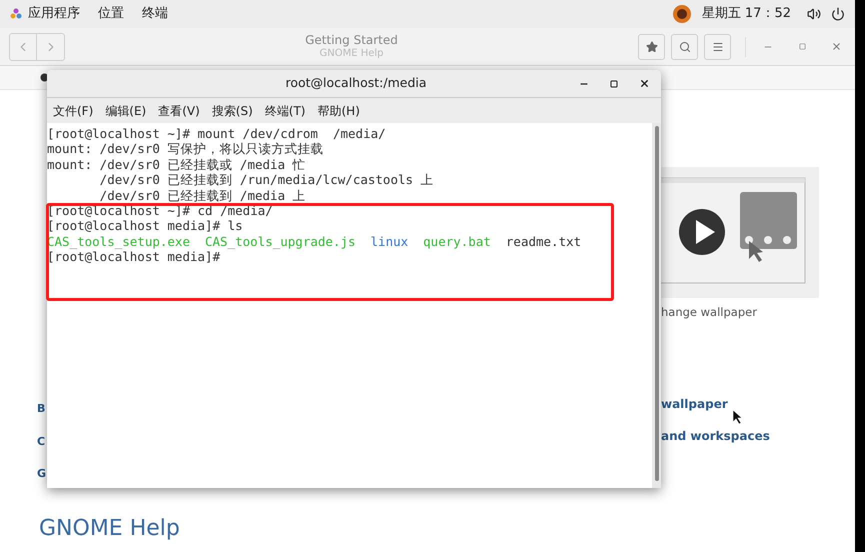 The height and width of the screenshot is (552, 865). Describe the element at coordinates (16, 14) in the screenshot. I see `apps-icon` at that location.